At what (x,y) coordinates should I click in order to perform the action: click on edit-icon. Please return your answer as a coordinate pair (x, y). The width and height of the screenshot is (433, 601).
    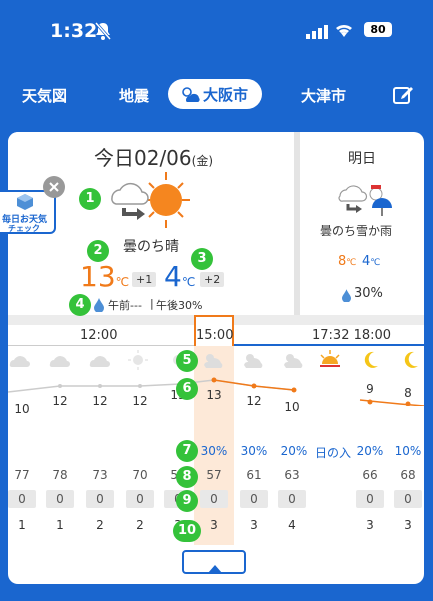
    Looking at the image, I should click on (403, 97).